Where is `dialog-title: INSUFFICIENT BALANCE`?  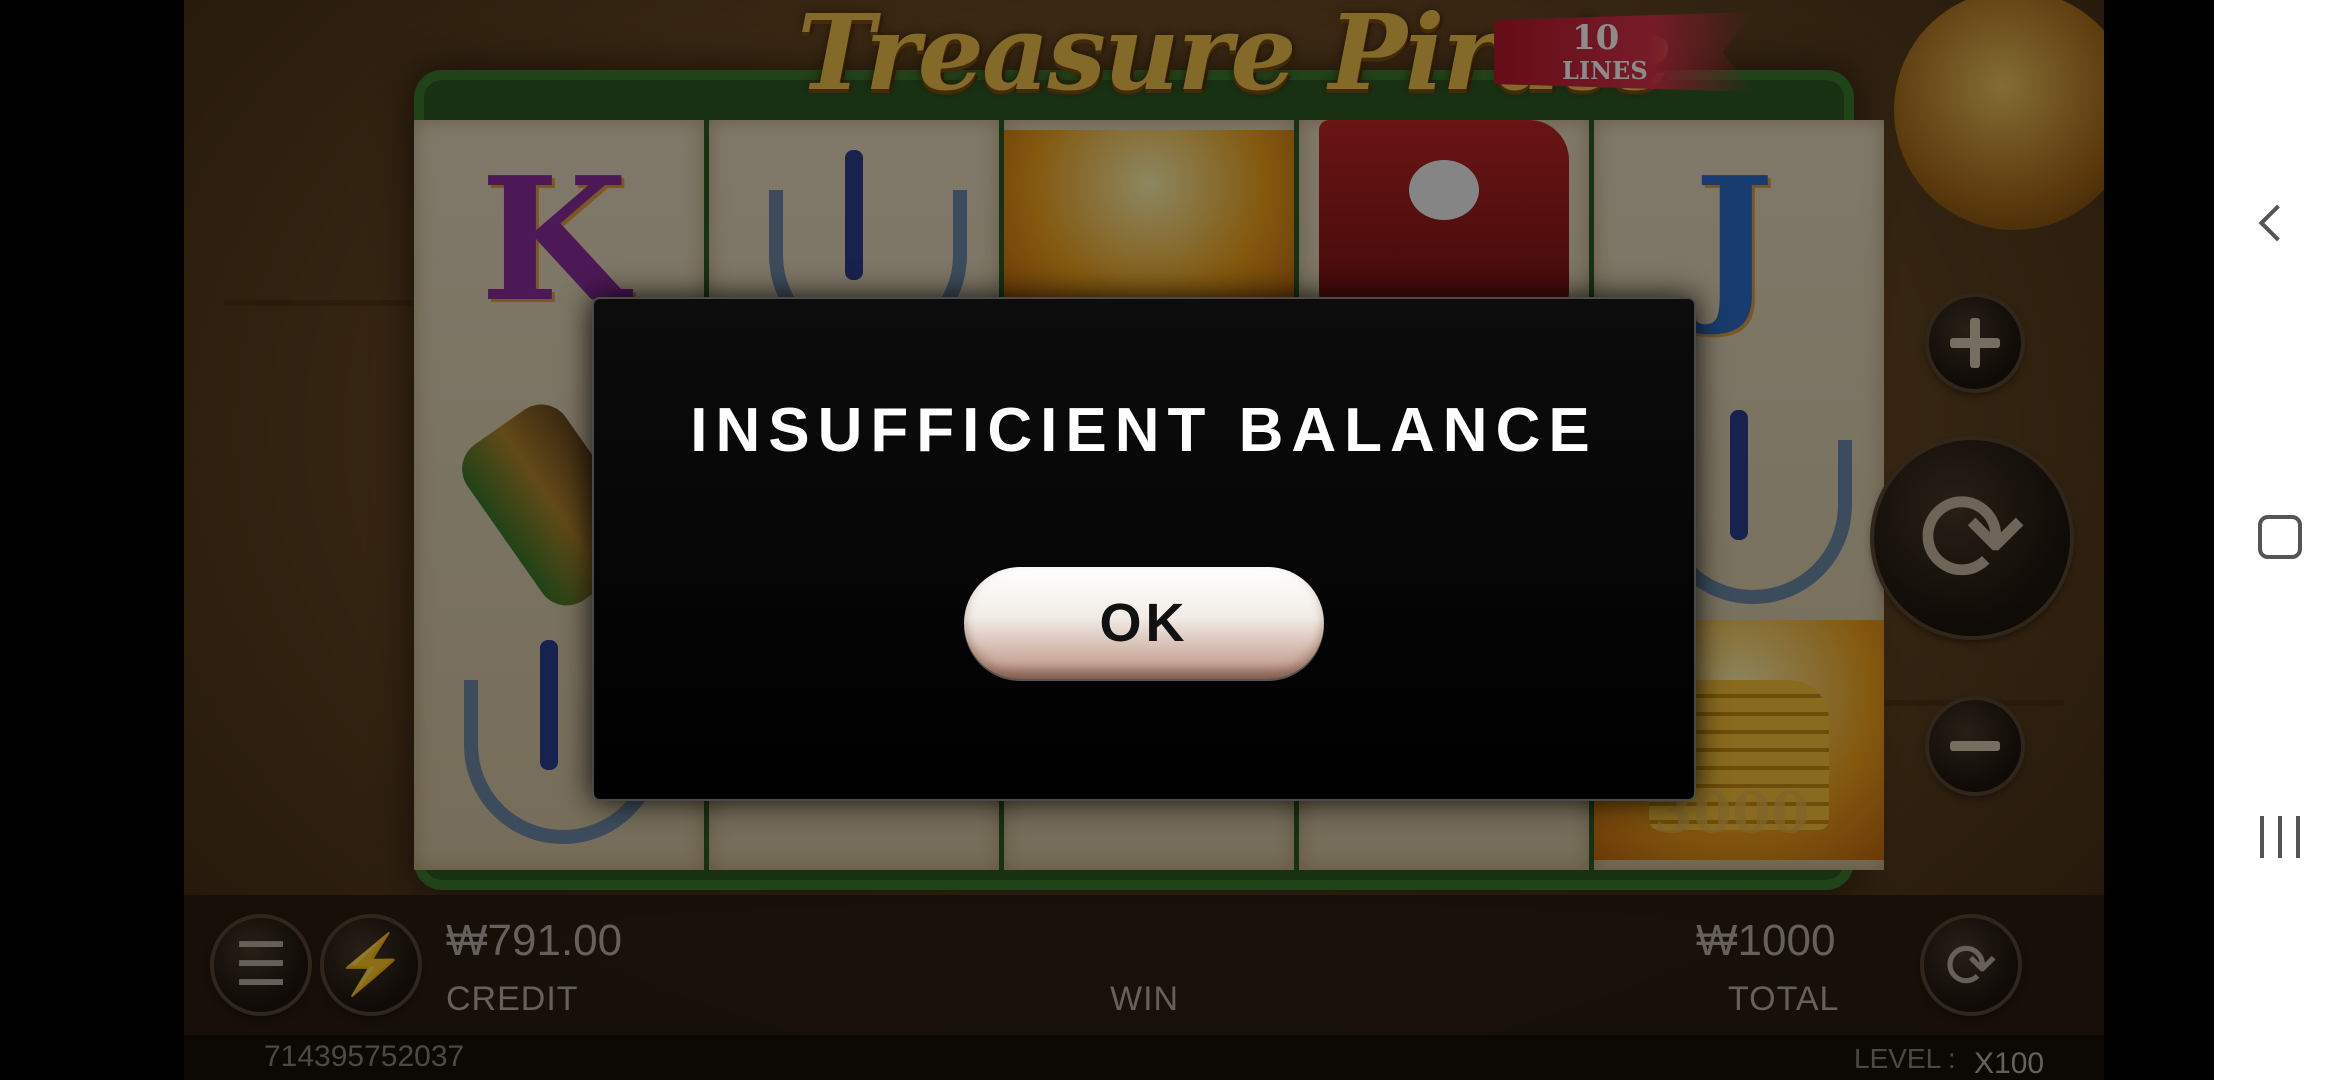 dialog-title: INSUFFICIENT BALANCE is located at coordinates (1144, 430).